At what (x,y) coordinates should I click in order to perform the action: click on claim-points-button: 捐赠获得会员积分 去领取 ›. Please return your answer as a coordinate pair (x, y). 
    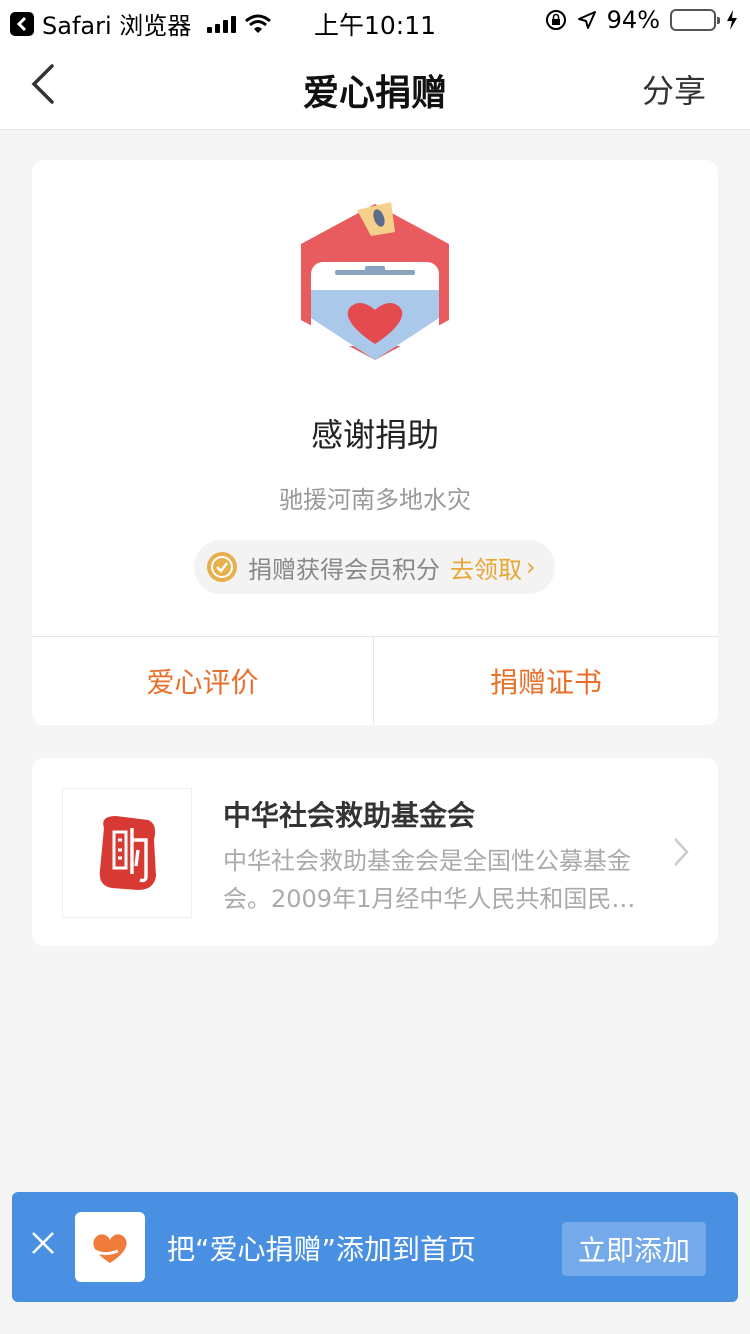
    Looking at the image, I should click on (374, 567).